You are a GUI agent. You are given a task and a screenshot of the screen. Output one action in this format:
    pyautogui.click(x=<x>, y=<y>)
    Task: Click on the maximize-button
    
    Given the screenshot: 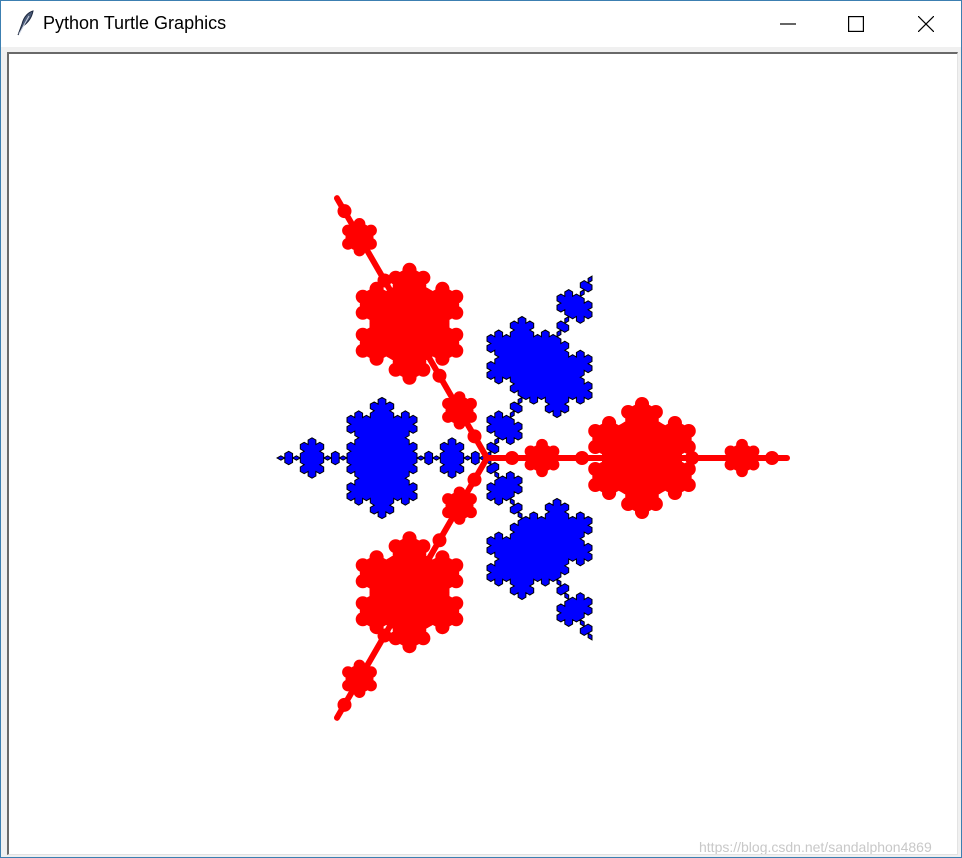 What is the action you would take?
    pyautogui.click(x=856, y=24)
    